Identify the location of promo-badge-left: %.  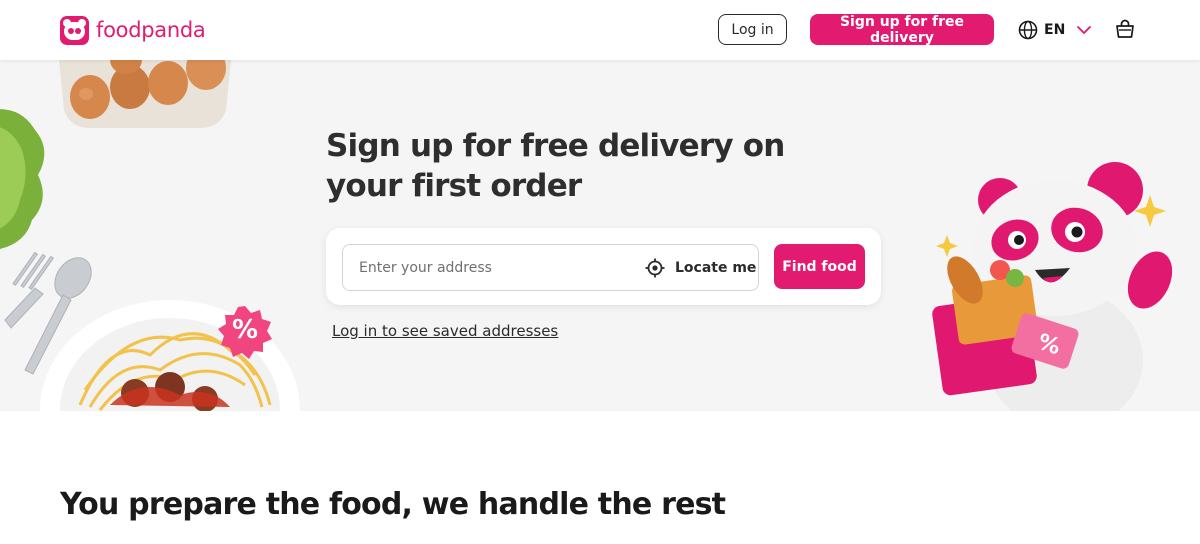
(245, 332).